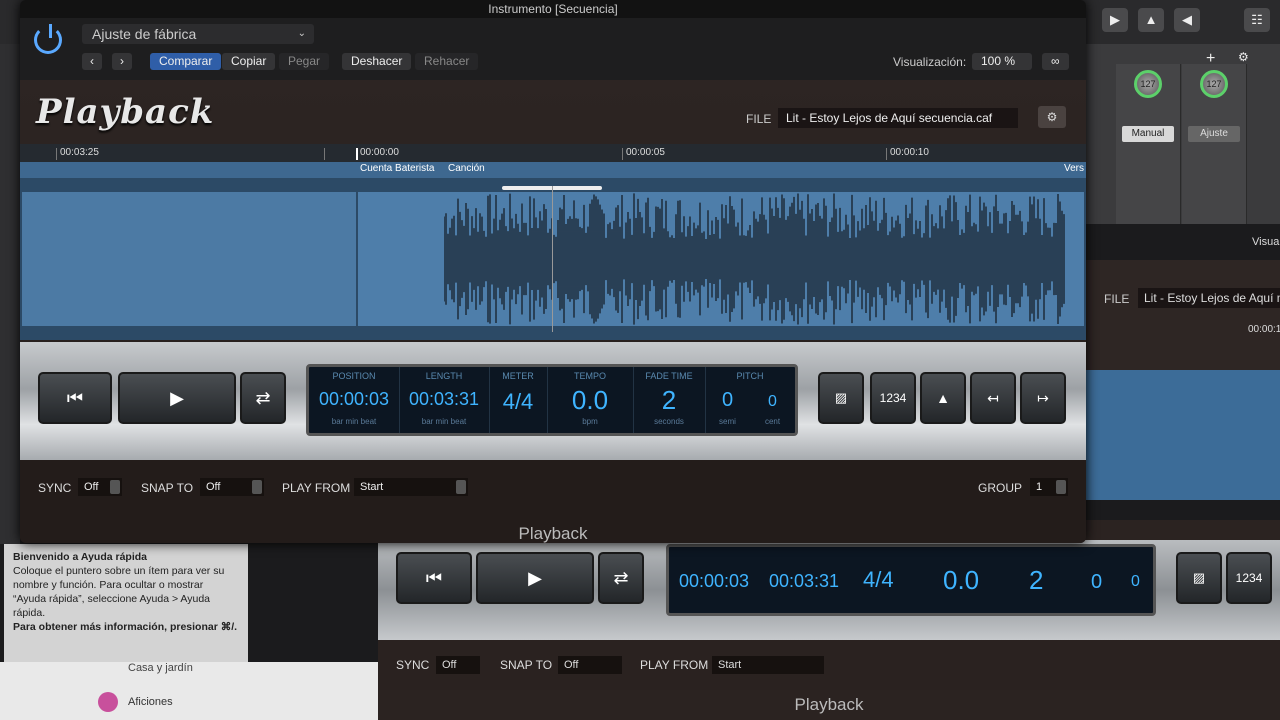 The height and width of the screenshot is (720, 1280). Describe the element at coordinates (249, 61) in the screenshot. I see `copy-button: Copiar` at that location.